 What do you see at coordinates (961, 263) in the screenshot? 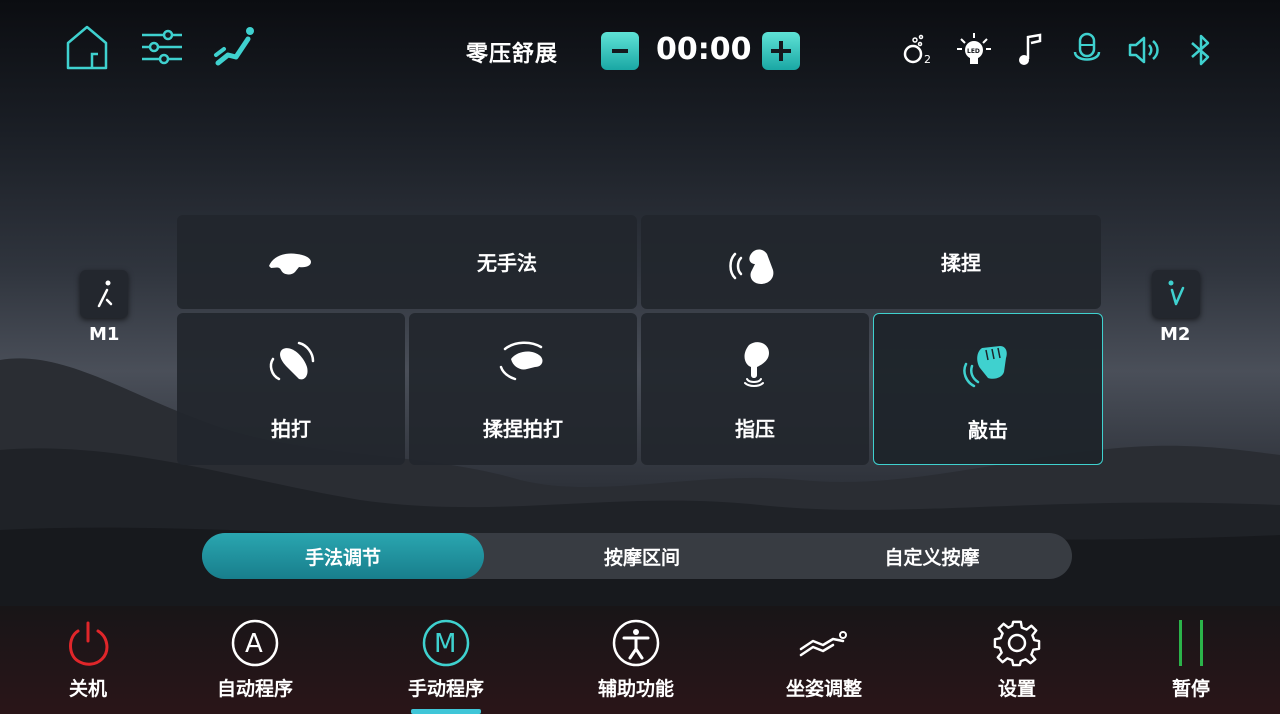
I see `technique-knead-label: 揉捏` at bounding box center [961, 263].